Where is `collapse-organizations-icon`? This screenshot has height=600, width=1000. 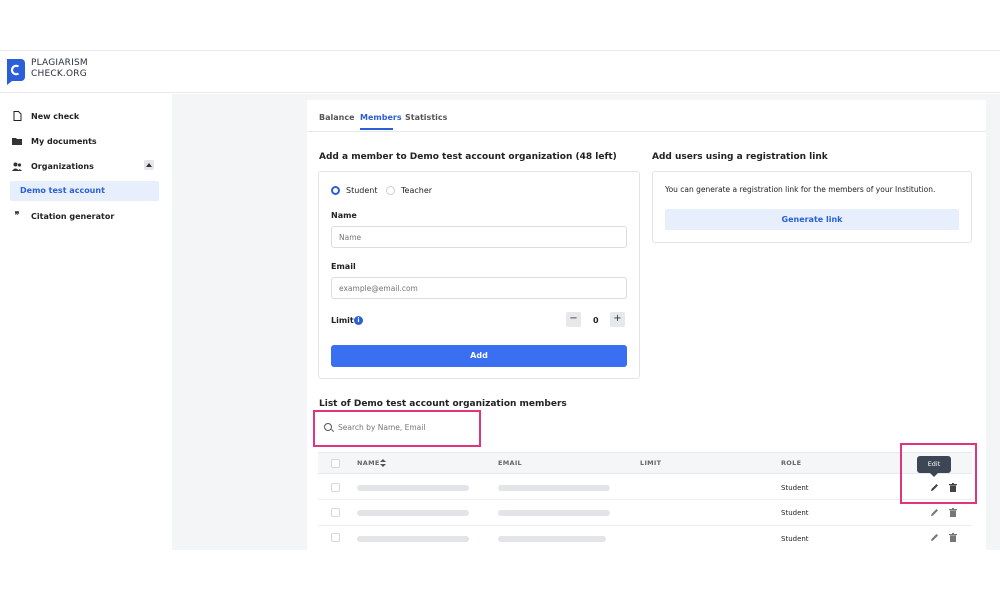
collapse-organizations-icon is located at coordinates (149, 165).